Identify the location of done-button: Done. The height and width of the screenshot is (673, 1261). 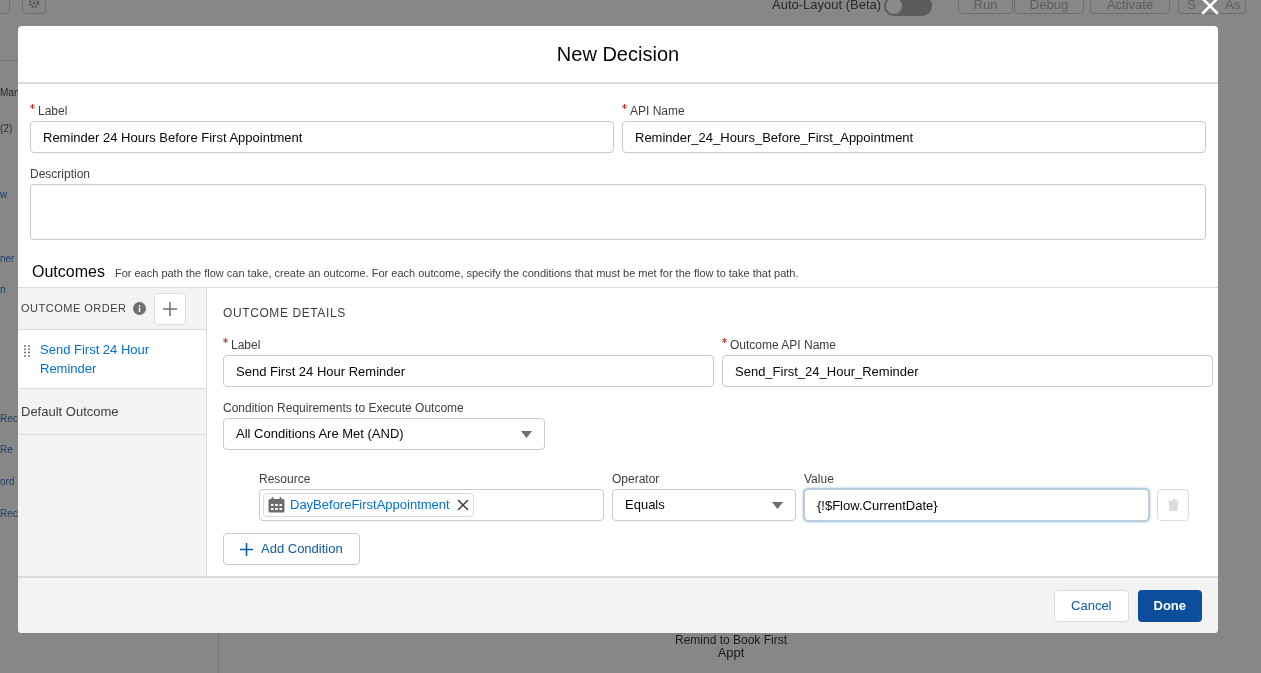
(1169, 605).